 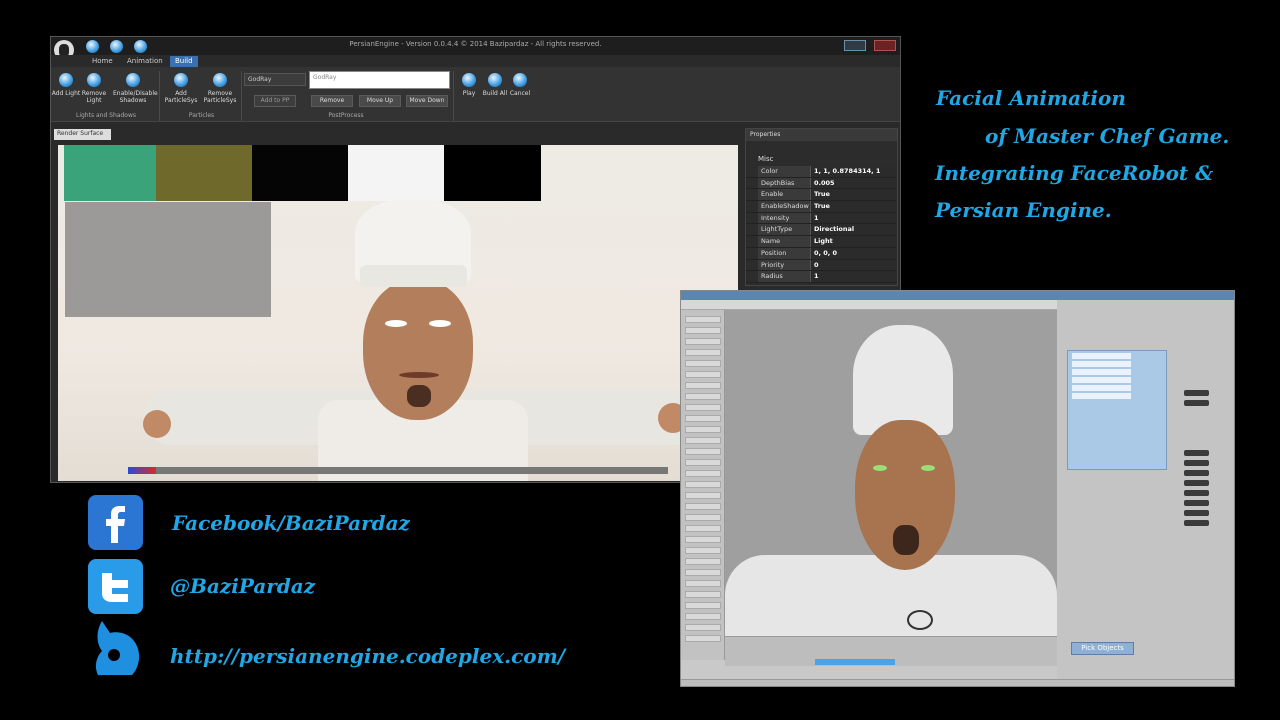 What do you see at coordinates (853, 253) in the screenshot?
I see `property-value: 0, 0, 0` at bounding box center [853, 253].